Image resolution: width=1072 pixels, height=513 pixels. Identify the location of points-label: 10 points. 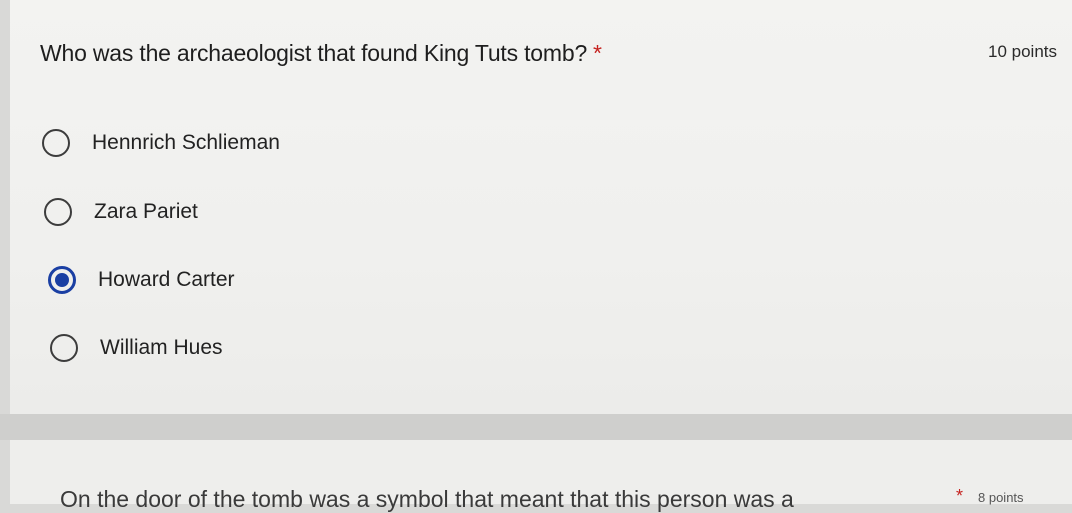
(1022, 51).